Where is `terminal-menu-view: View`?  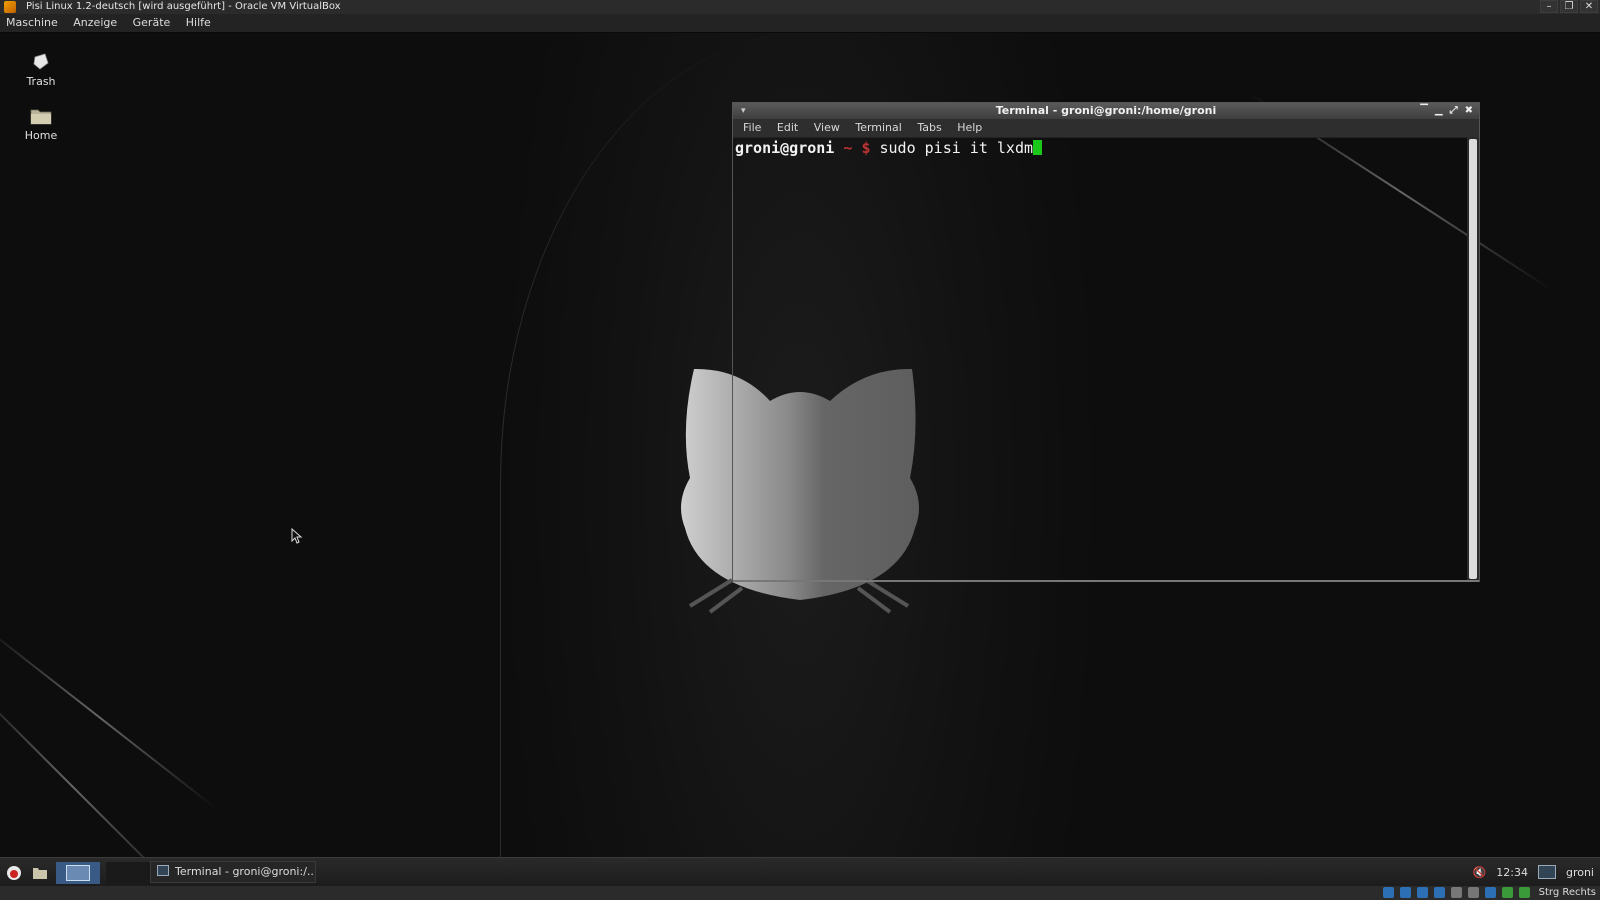
terminal-menu-view: View is located at coordinates (827, 127).